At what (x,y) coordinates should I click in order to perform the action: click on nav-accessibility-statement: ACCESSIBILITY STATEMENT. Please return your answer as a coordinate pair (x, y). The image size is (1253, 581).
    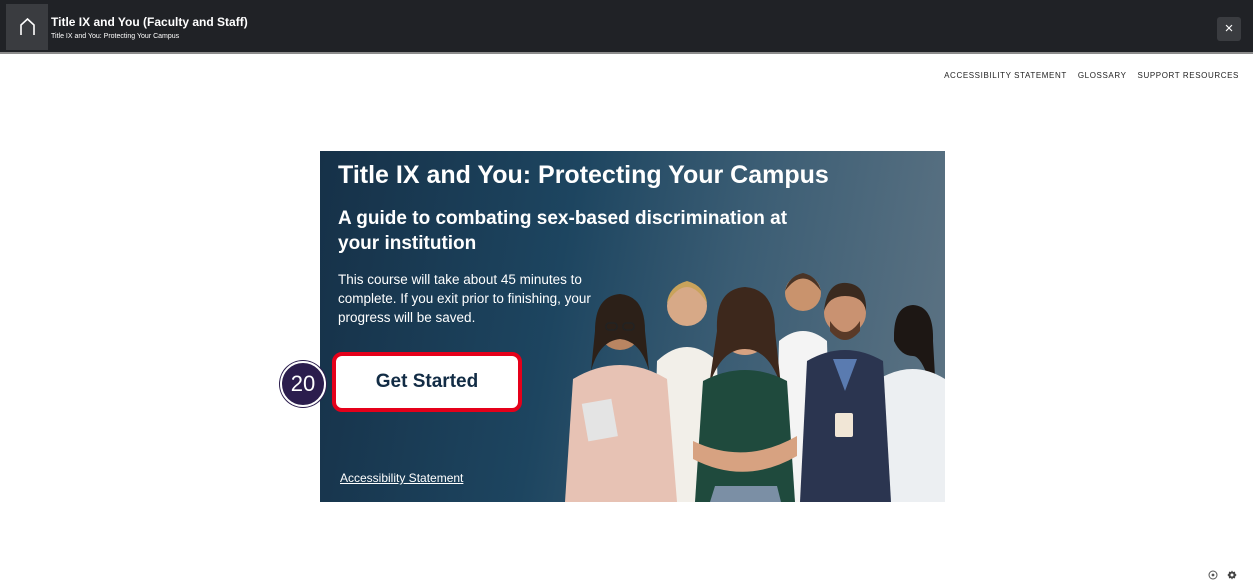
    Looking at the image, I should click on (1005, 75).